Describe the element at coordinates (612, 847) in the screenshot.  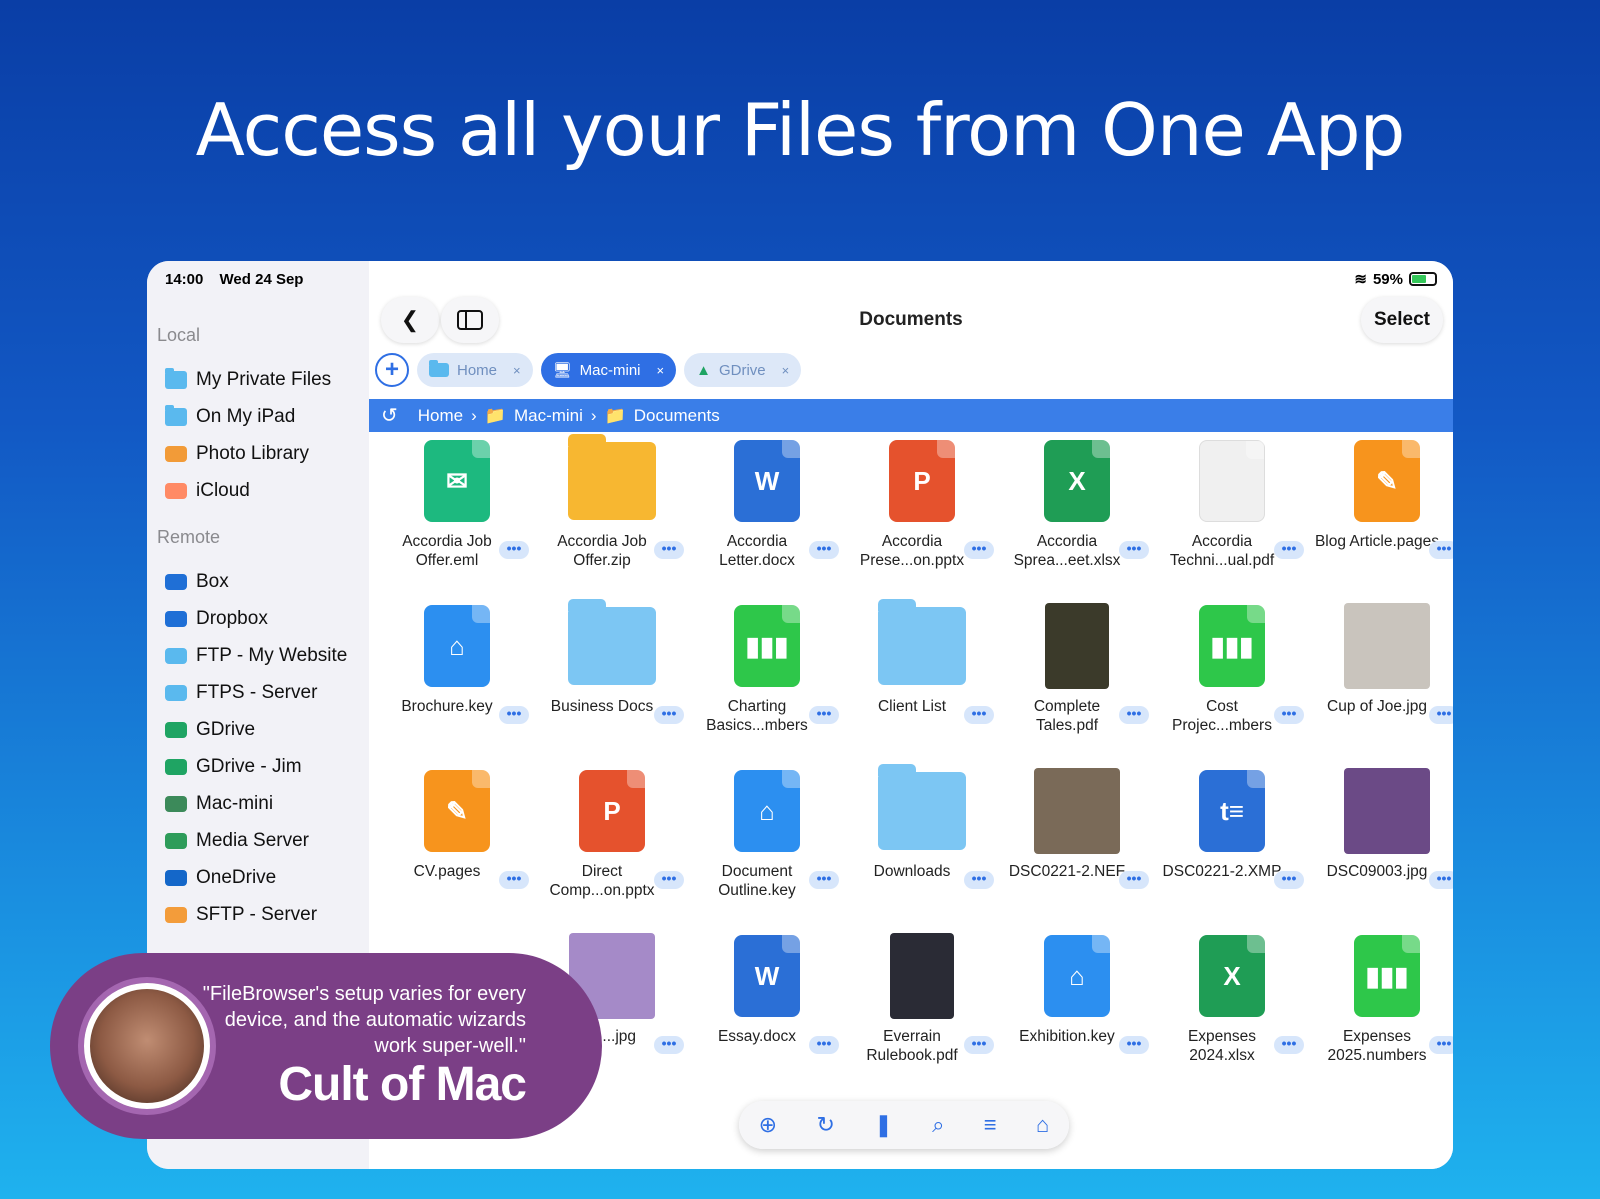
I see `file-item: P Direct Comp...on.pptx •••` at that location.